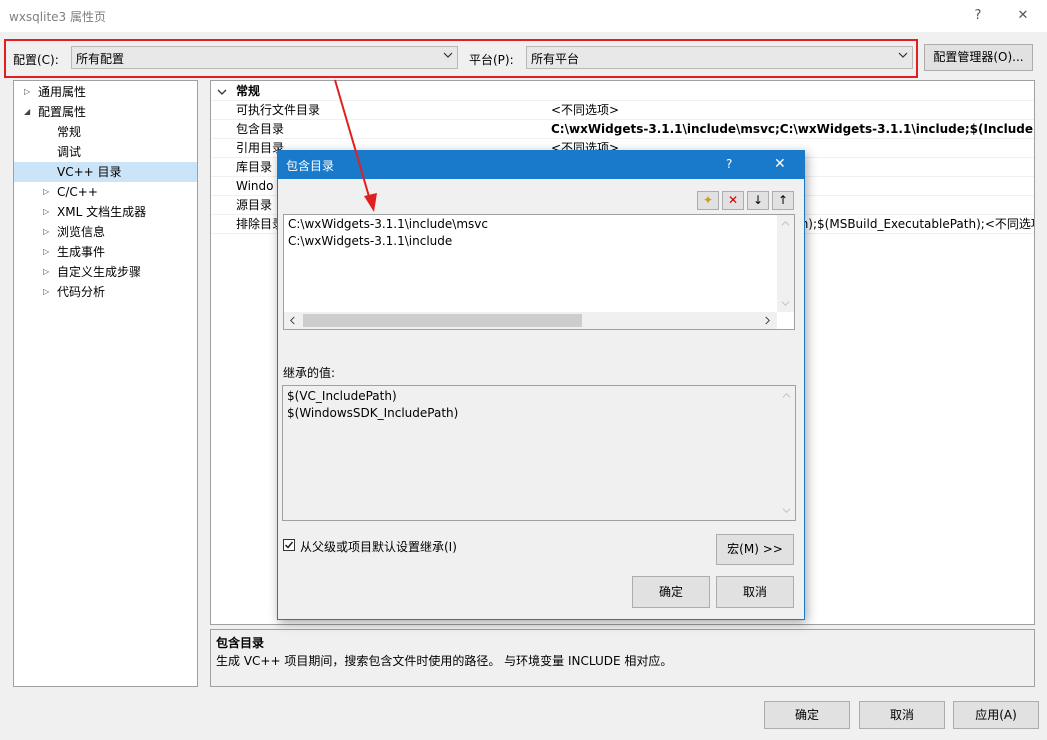  What do you see at coordinates (708, 200) in the screenshot?
I see `new-line-icon: ✦` at bounding box center [708, 200].